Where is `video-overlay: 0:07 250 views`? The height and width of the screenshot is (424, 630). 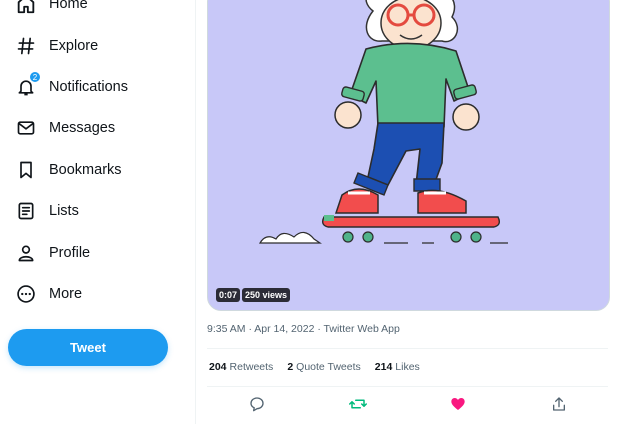
video-overlay: 0:07 250 views is located at coordinates (253, 295).